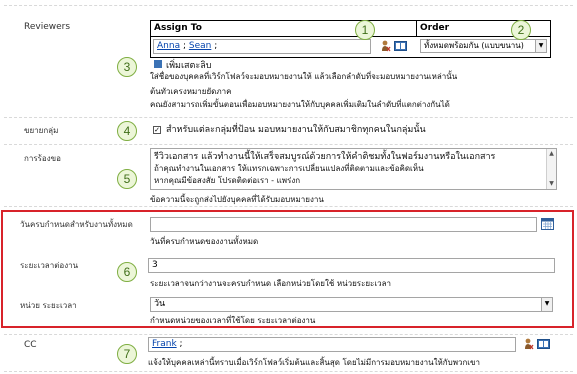 This screenshot has width=577, height=374. I want to click on reviewers-help-line-1: ต้นทัวเครงหมายยัดภาค, so click(191, 91).